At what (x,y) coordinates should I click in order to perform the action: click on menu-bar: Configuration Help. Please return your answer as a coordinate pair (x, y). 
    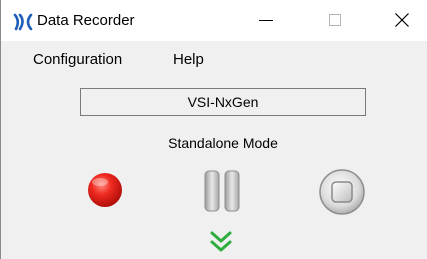
    Looking at the image, I should click on (214, 58).